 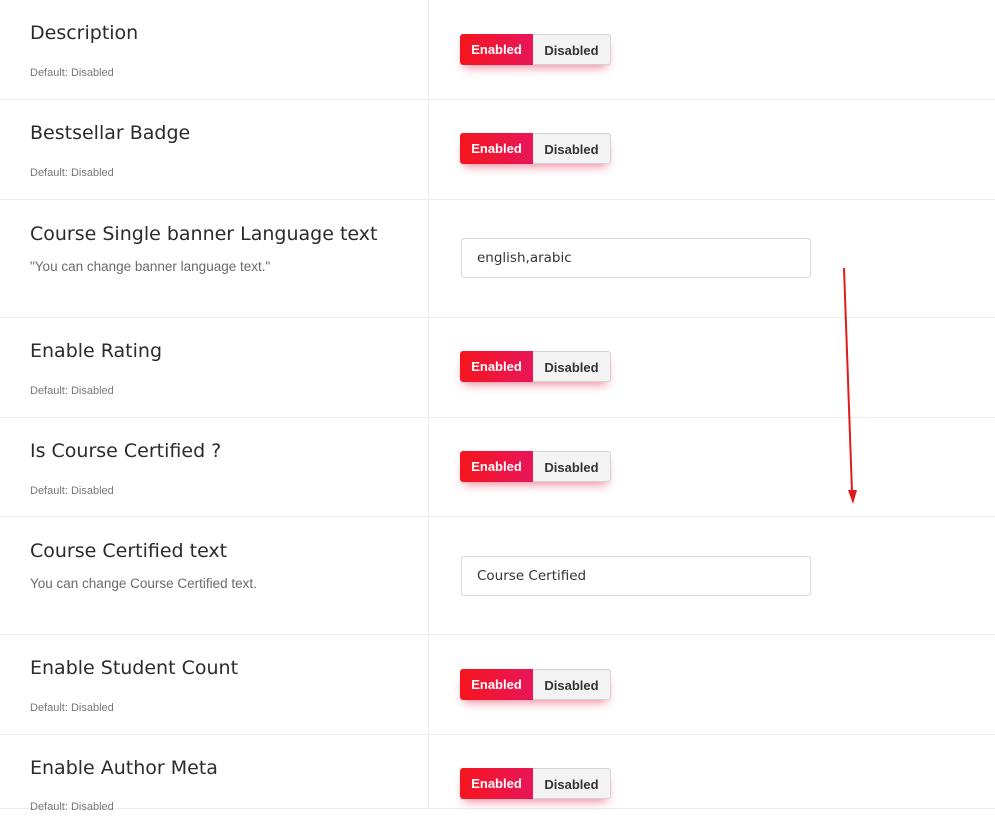 What do you see at coordinates (636, 576) in the screenshot?
I see `course-certified-text-input` at bounding box center [636, 576].